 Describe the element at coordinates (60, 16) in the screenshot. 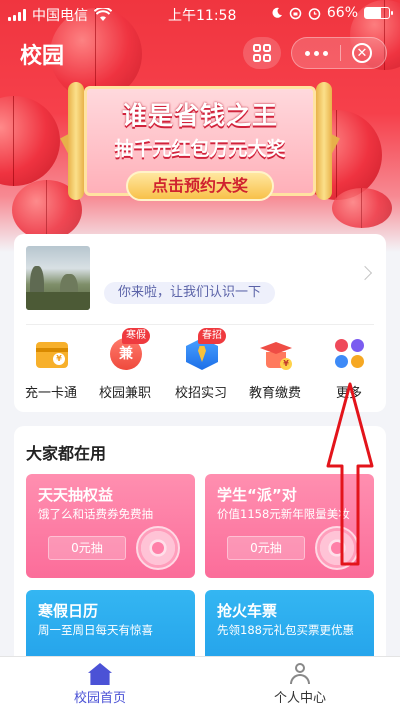

I see `carrier-label: 中国电信` at that location.